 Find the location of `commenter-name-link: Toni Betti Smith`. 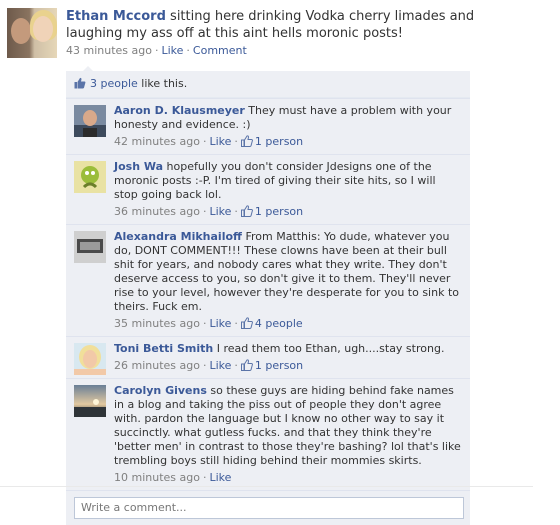

commenter-name-link: Toni Betti Smith is located at coordinates (163, 348).